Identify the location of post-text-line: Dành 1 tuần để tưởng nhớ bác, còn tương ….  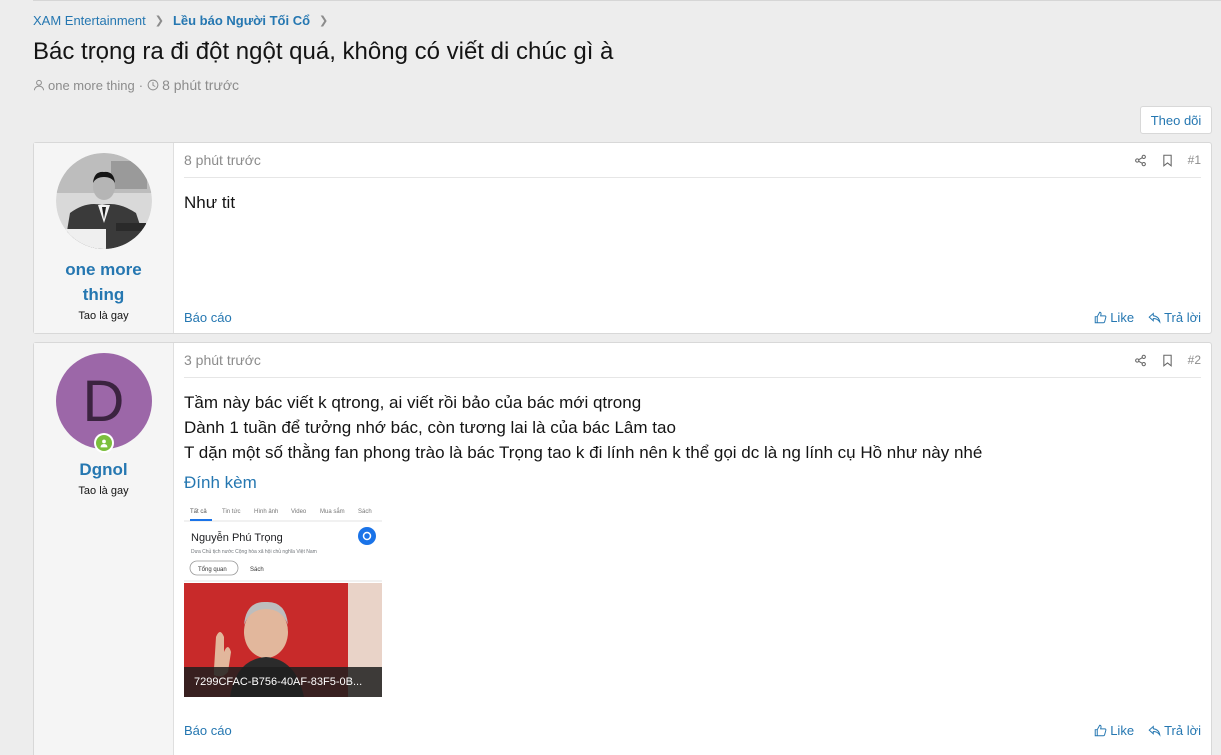
(430, 427).